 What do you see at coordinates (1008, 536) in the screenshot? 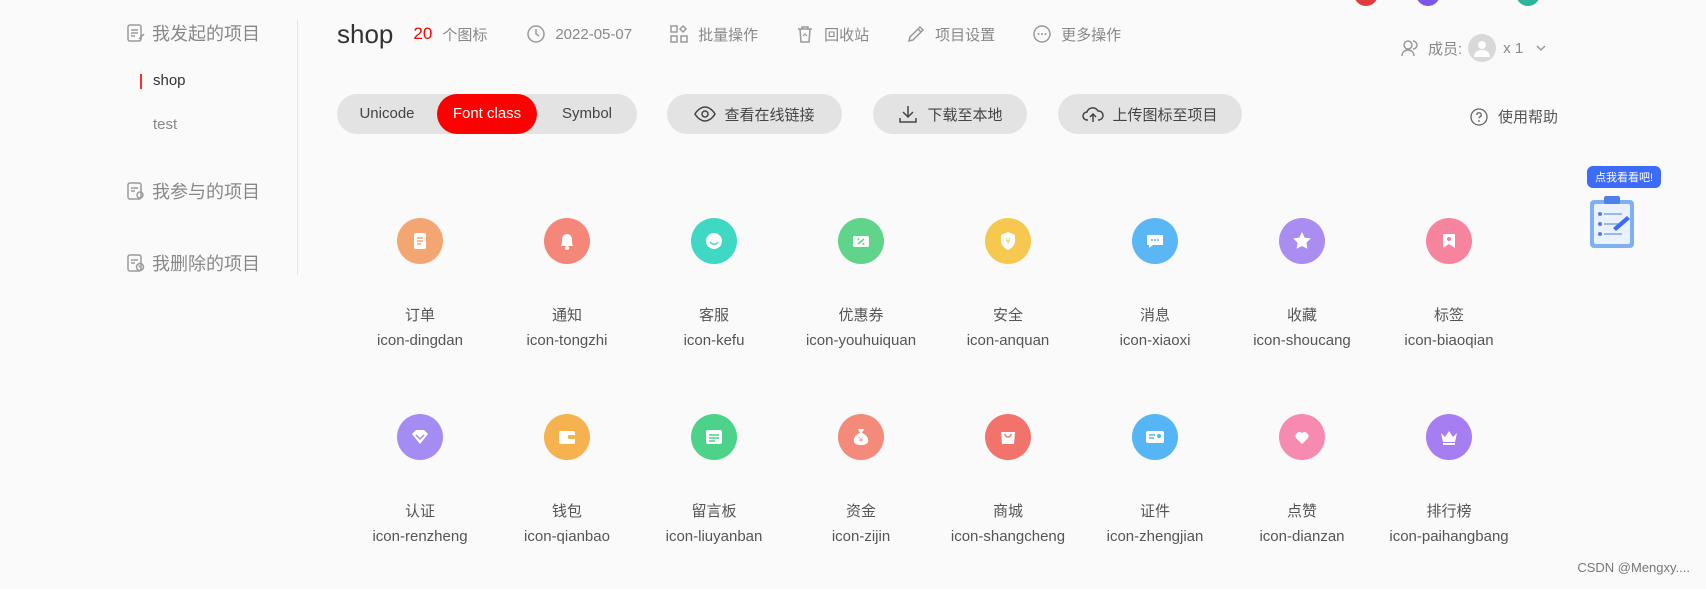
I see `icon-code: icon-shangcheng` at bounding box center [1008, 536].